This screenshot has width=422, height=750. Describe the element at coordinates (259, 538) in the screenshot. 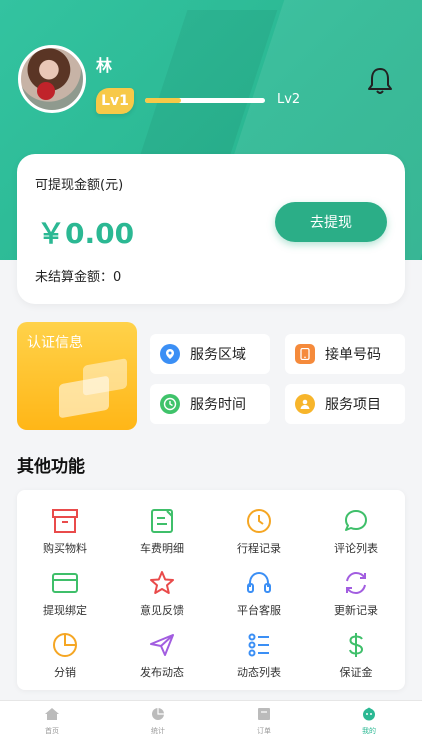

I see `trip-records-button: 行程记录` at that location.